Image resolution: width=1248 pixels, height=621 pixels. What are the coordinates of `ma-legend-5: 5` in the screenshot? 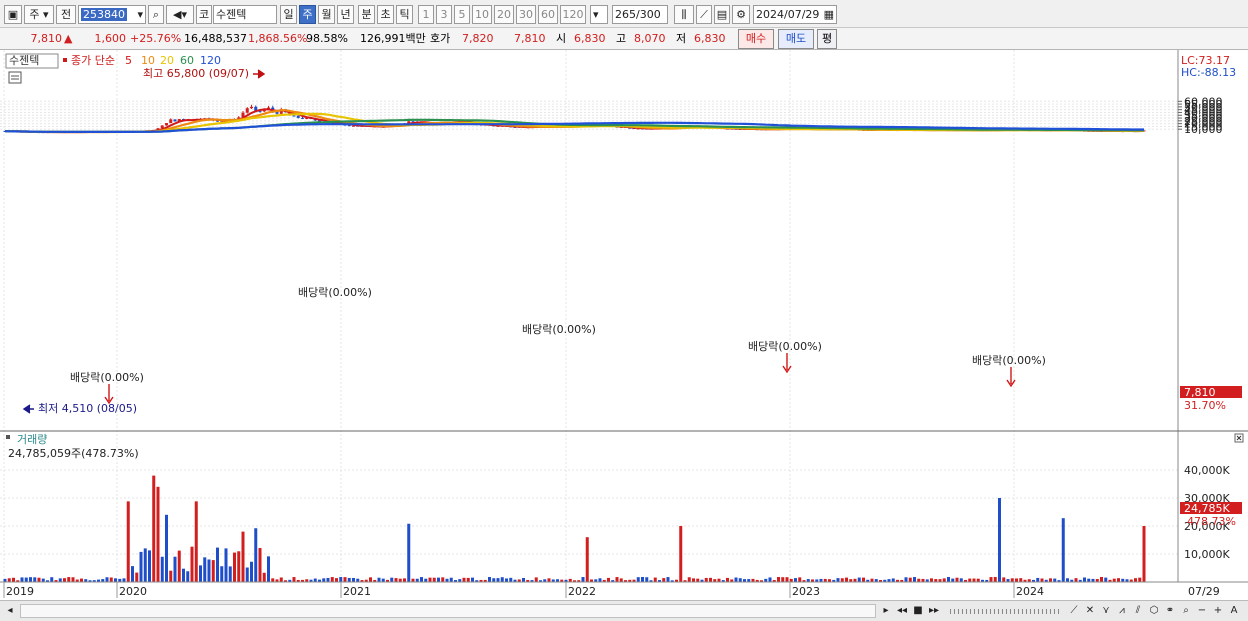 It's located at (128, 60).